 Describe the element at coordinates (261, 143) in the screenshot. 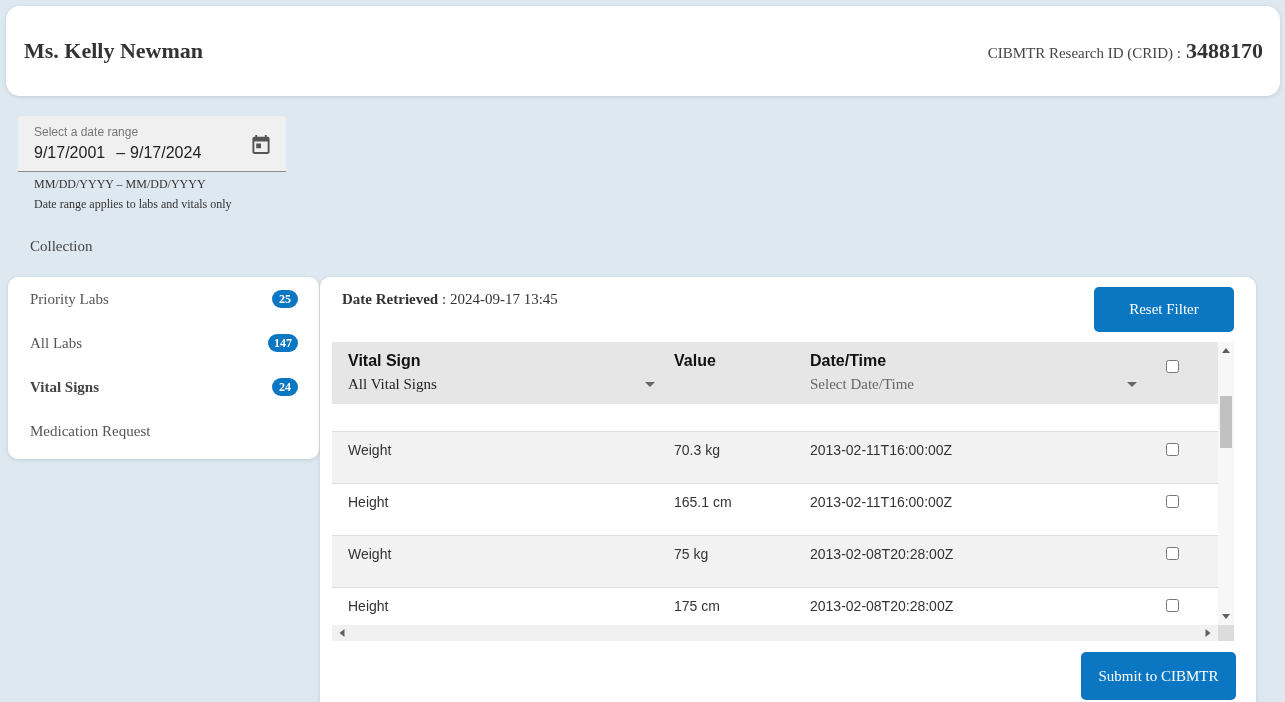

I see `calendar-icon` at that location.